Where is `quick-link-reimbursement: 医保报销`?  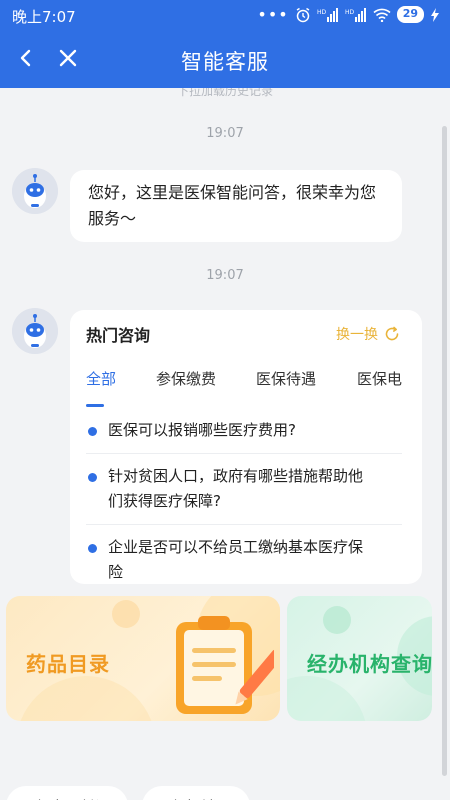 quick-link-reimbursement: 医保报销 is located at coordinates (196, 793).